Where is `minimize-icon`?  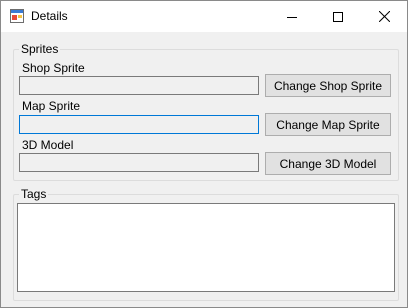
minimize-icon is located at coordinates (292, 17).